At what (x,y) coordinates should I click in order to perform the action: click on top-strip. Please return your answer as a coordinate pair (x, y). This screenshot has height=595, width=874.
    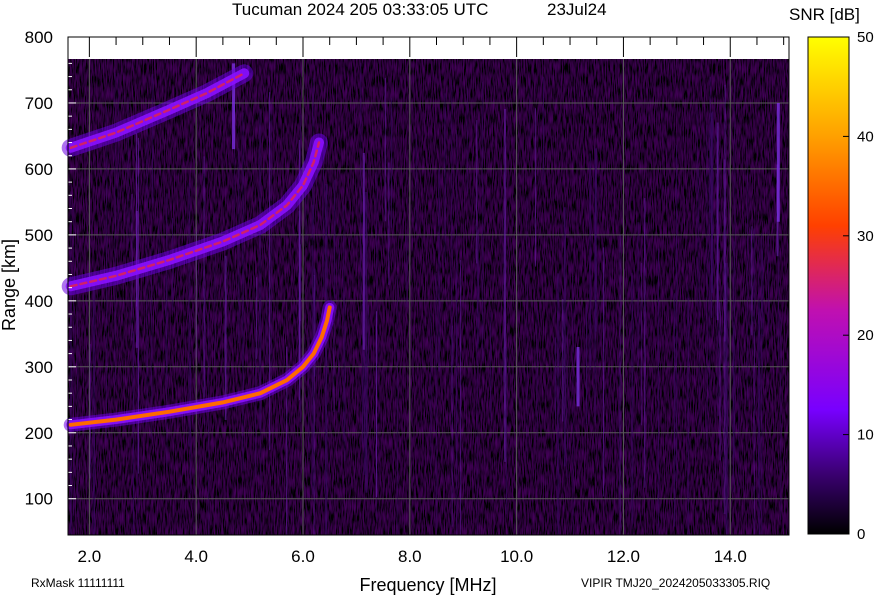
    Looking at the image, I should click on (428, 48).